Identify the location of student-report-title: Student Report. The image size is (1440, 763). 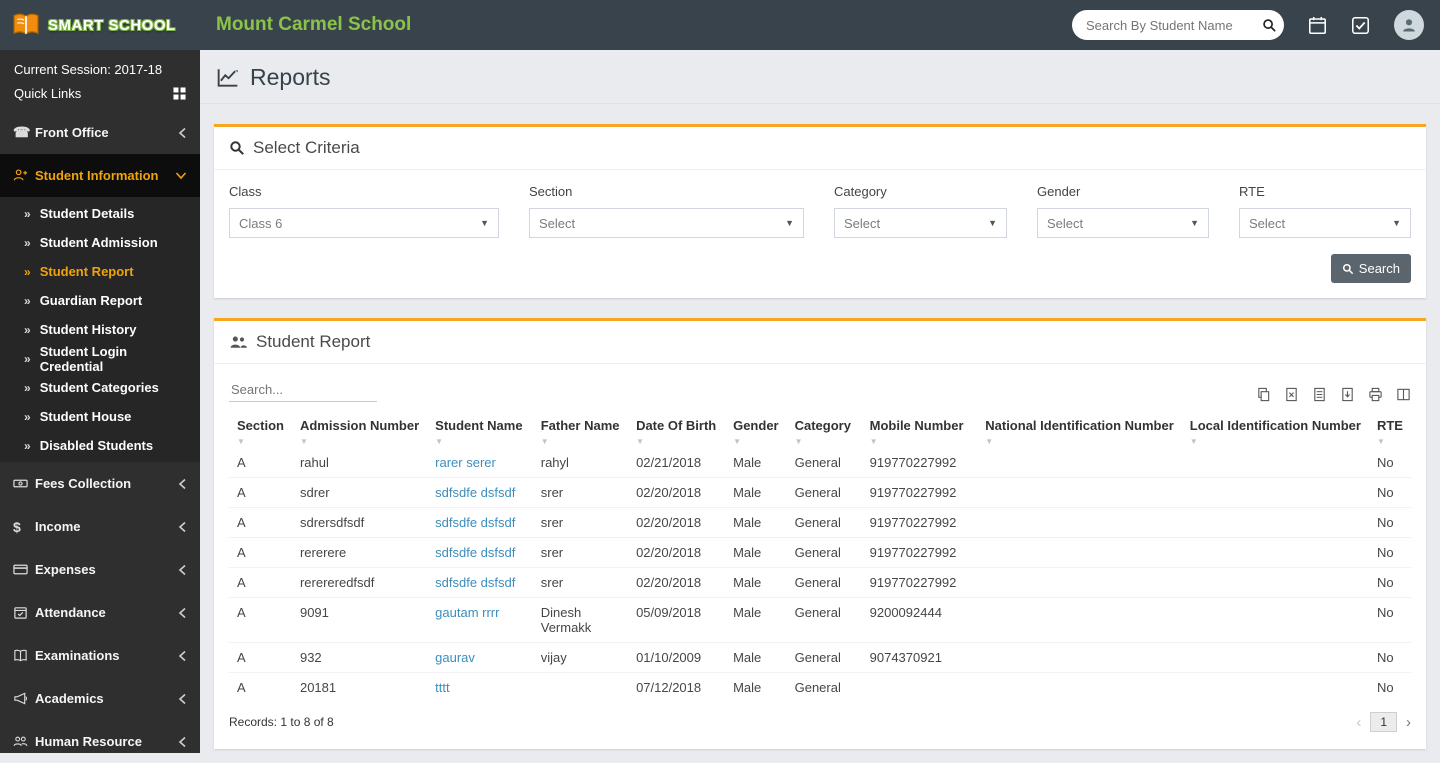
(313, 342).